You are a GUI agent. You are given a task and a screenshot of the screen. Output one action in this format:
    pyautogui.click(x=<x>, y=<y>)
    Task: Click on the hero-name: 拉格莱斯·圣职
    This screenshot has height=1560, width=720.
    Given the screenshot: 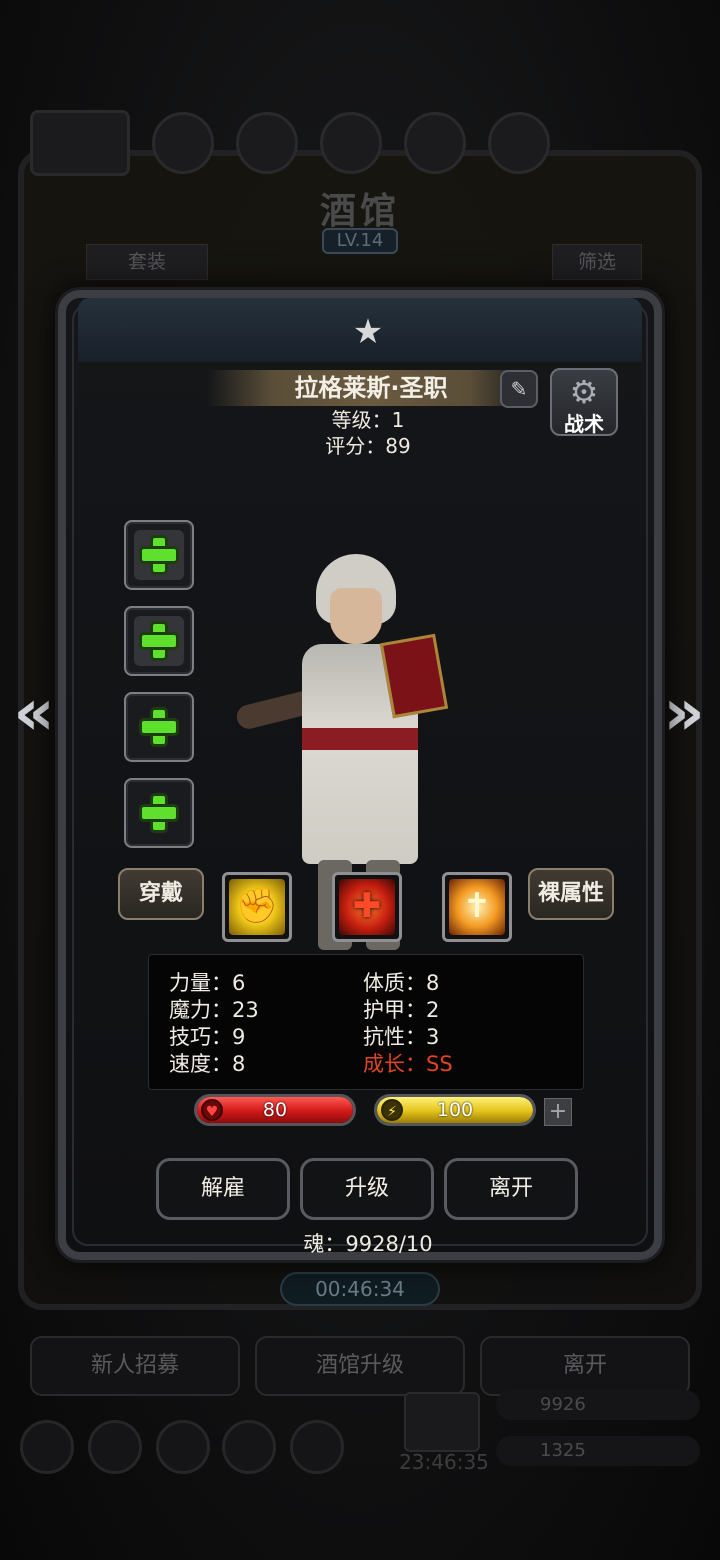 What is the action you would take?
    pyautogui.click(x=371, y=388)
    